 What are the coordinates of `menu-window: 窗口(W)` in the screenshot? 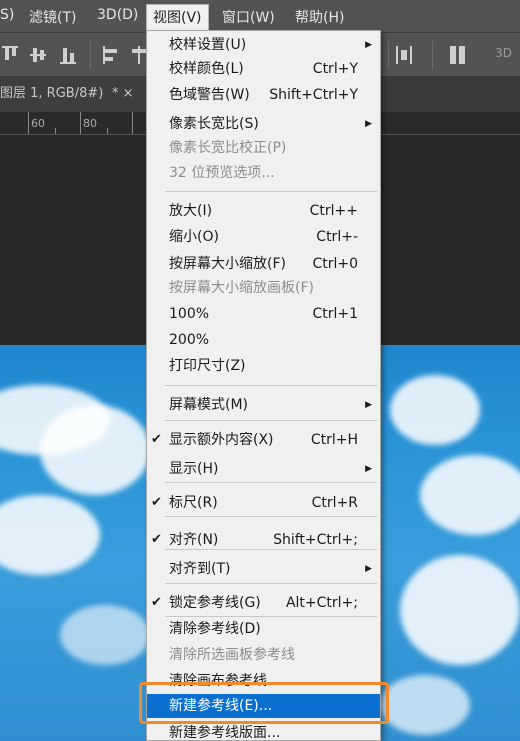 It's located at (248, 17).